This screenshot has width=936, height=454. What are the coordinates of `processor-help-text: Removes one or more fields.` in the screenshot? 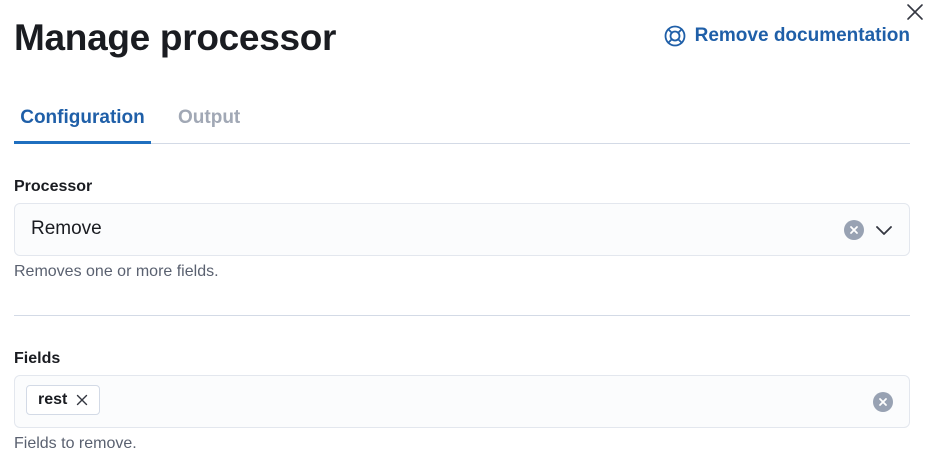 It's located at (116, 271).